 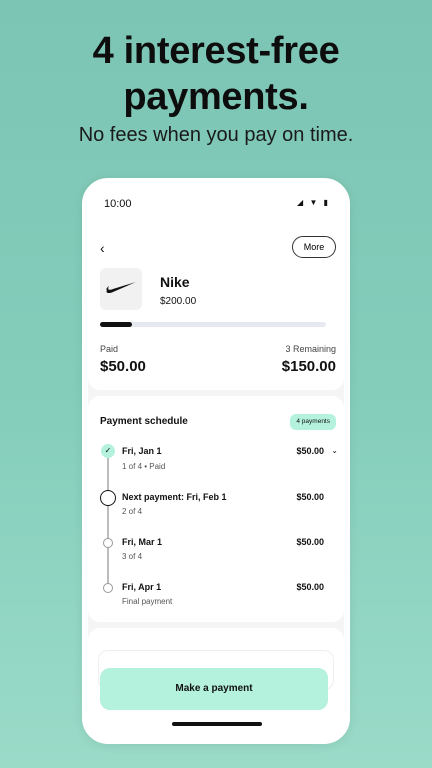 I want to click on promo-subline: No fees when you pay on time., so click(x=216, y=135).